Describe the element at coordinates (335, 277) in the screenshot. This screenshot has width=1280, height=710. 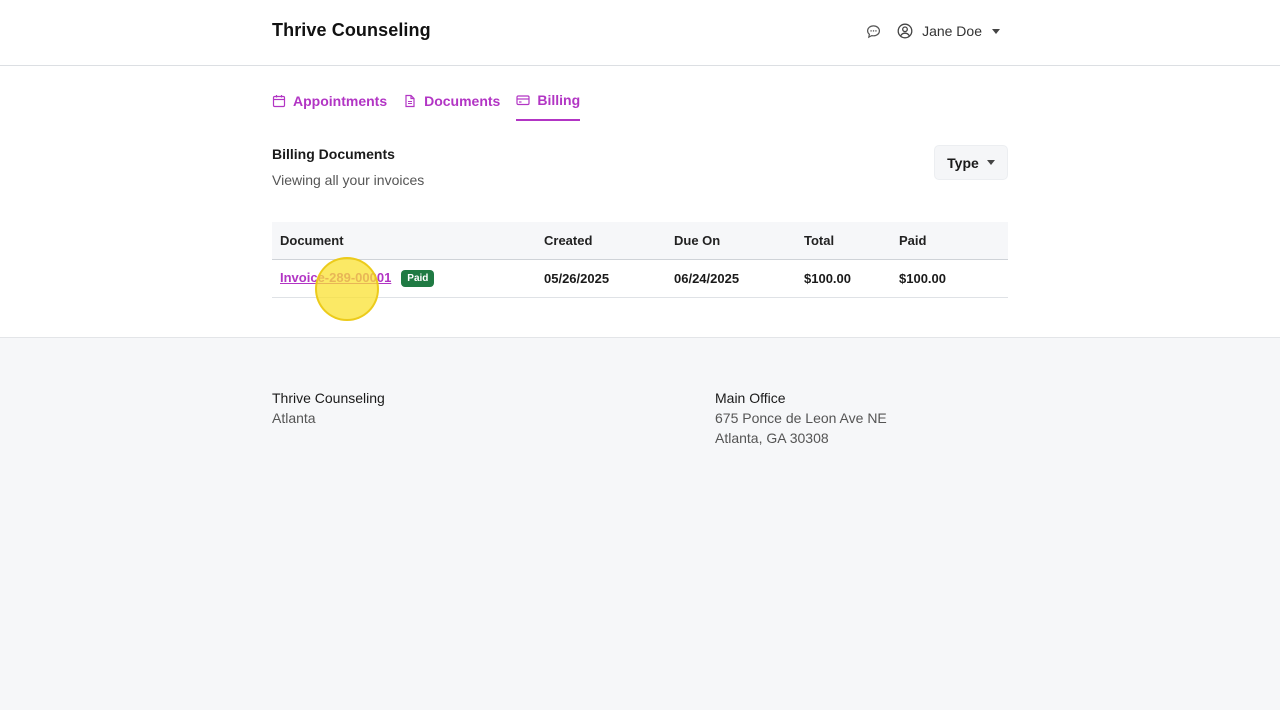
I see `invoice-link: Invoice-289-00001` at that location.